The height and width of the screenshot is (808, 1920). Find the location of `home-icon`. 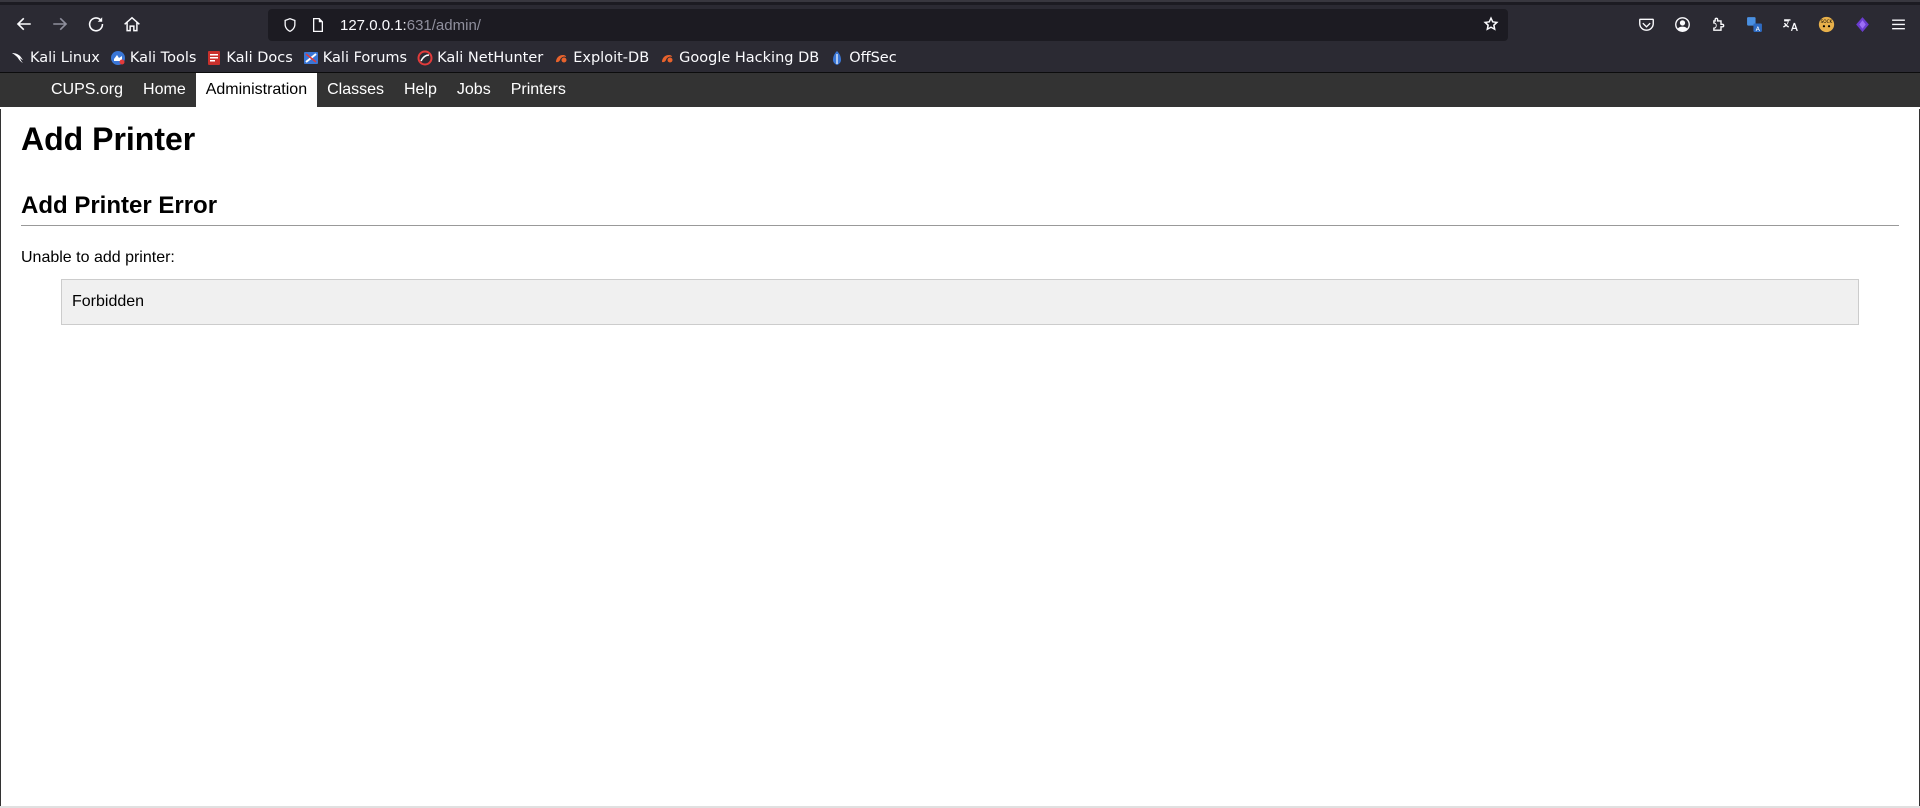

home-icon is located at coordinates (132, 24).